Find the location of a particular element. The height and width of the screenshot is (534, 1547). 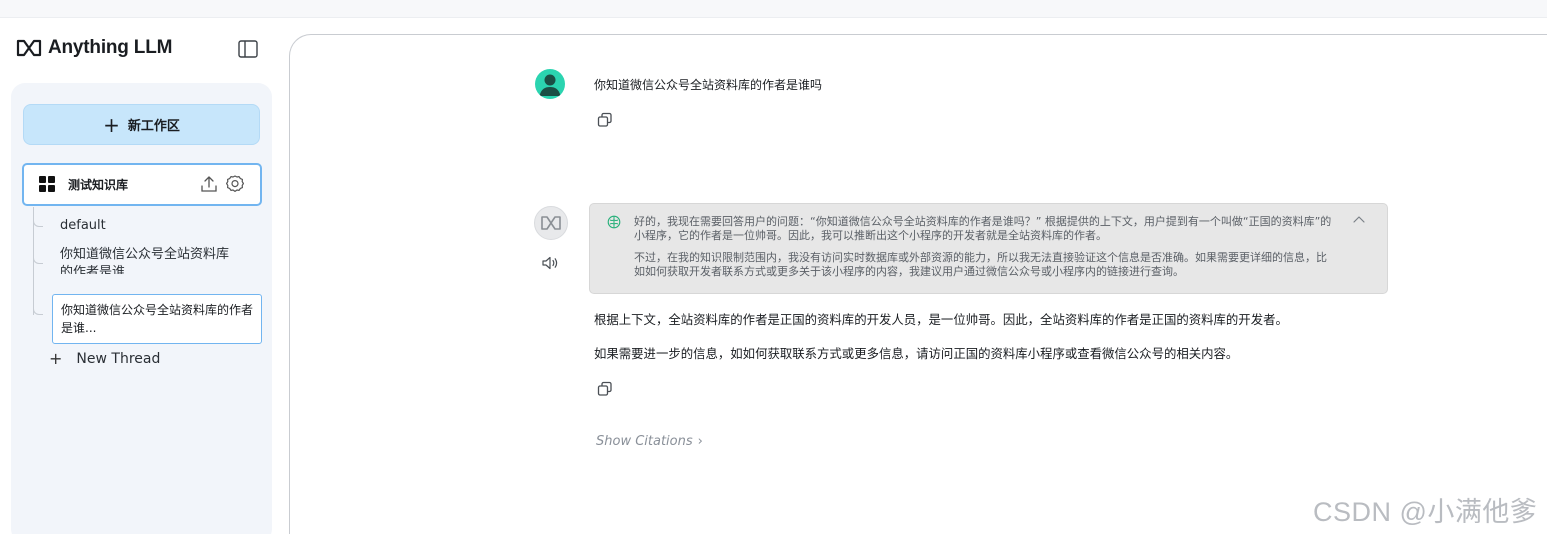

sidebar-toggle-icon is located at coordinates (248, 49).